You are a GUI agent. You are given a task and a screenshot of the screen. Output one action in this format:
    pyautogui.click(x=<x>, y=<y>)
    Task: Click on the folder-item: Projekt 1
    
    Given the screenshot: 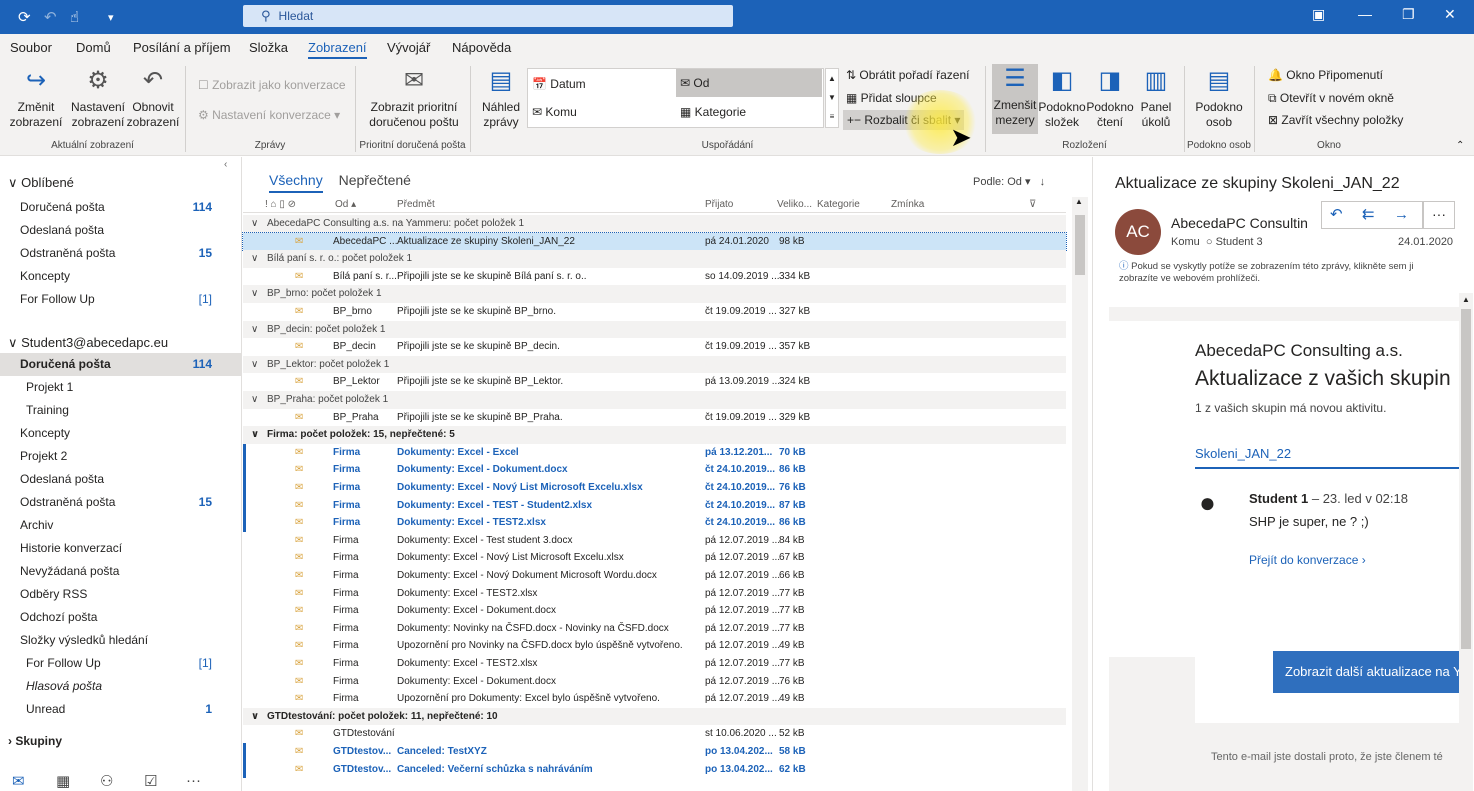 What is the action you would take?
    pyautogui.click(x=121, y=387)
    